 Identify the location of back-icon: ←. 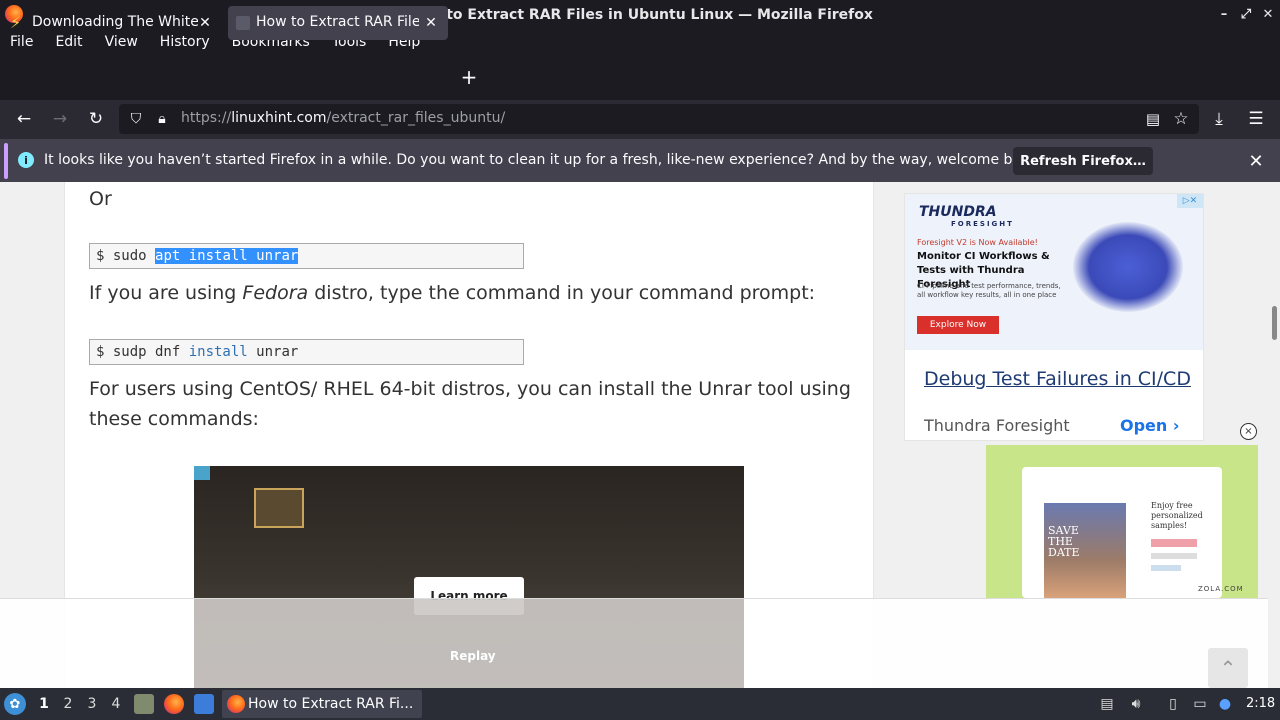
(24, 119).